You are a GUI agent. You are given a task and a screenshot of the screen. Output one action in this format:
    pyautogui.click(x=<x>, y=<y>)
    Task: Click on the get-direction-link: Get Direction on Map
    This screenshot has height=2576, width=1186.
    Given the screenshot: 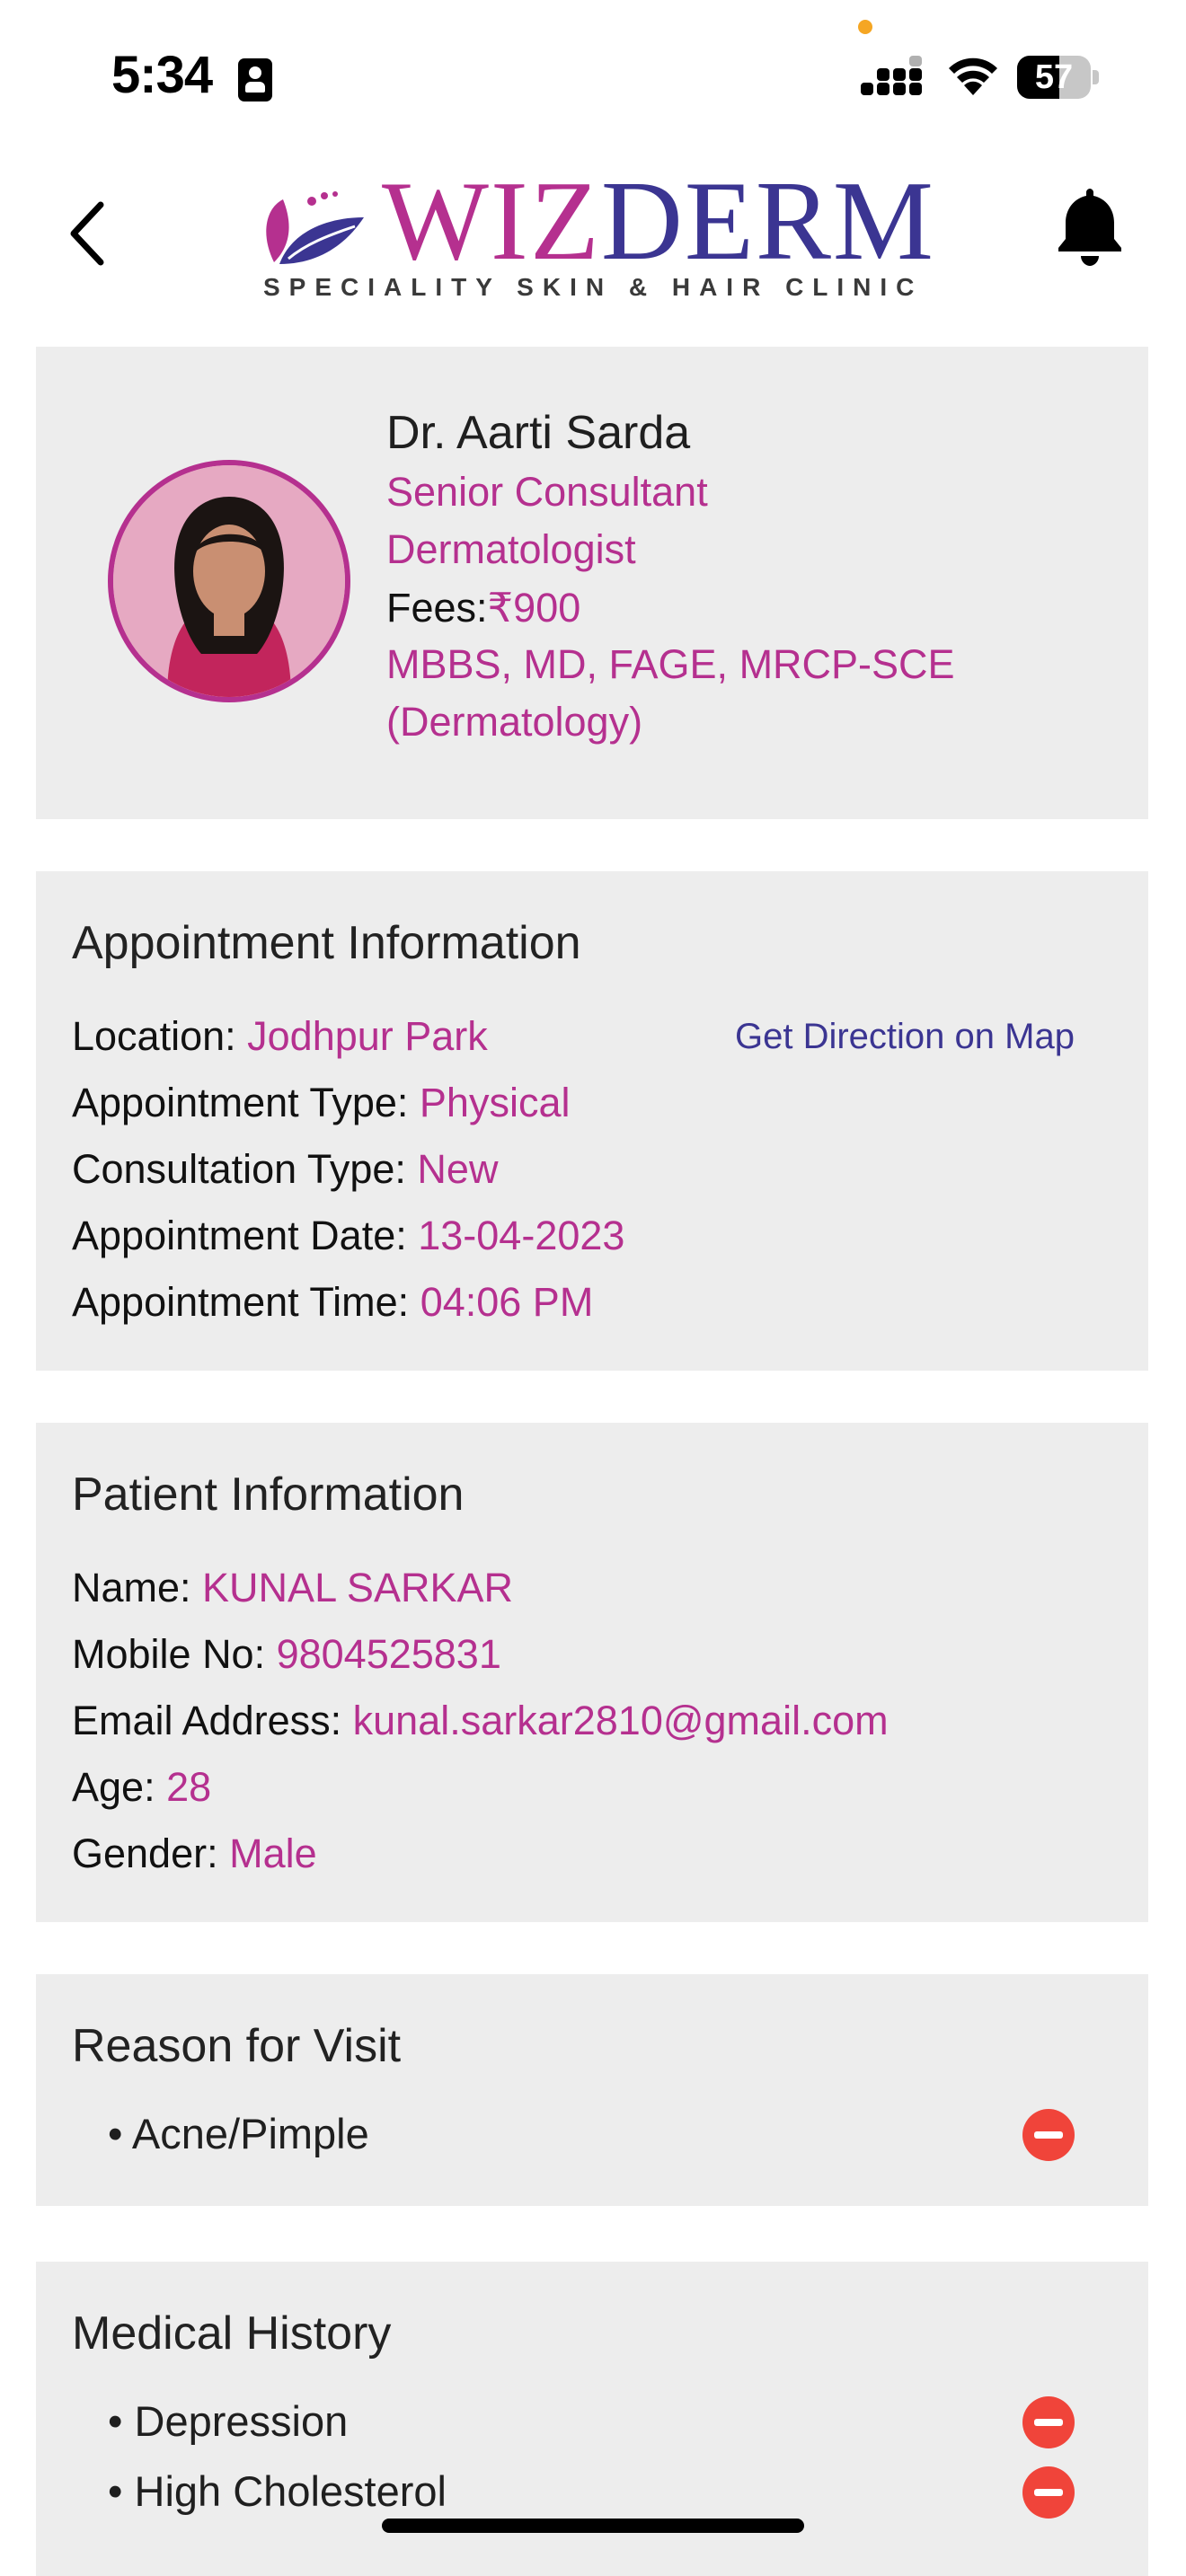 What is the action you would take?
    pyautogui.click(x=905, y=1037)
    